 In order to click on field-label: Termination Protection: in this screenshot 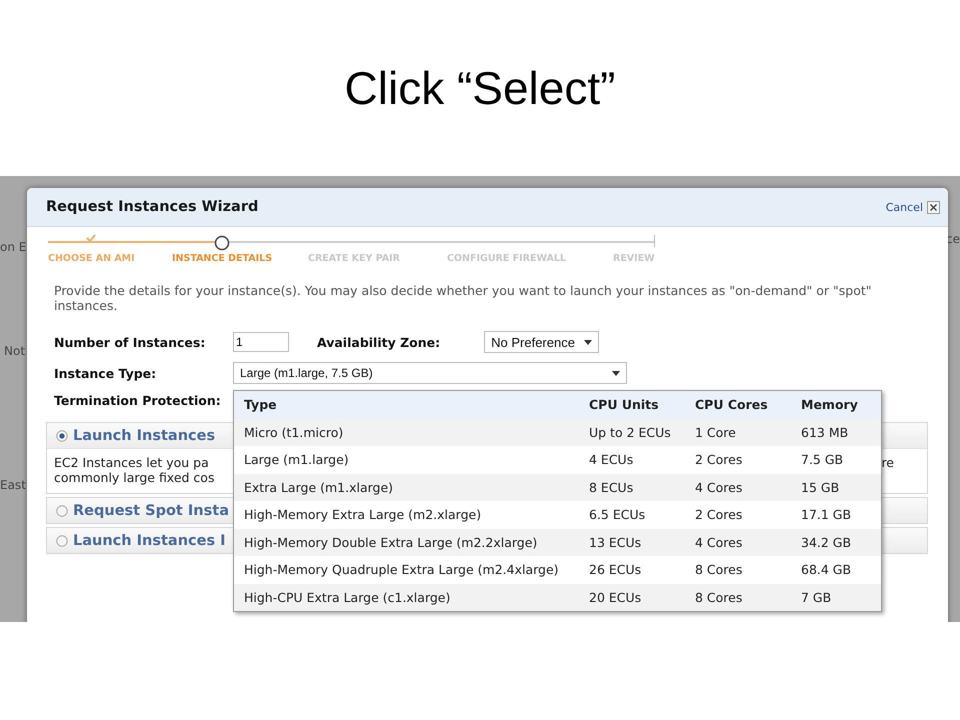, I will do `click(138, 400)`.